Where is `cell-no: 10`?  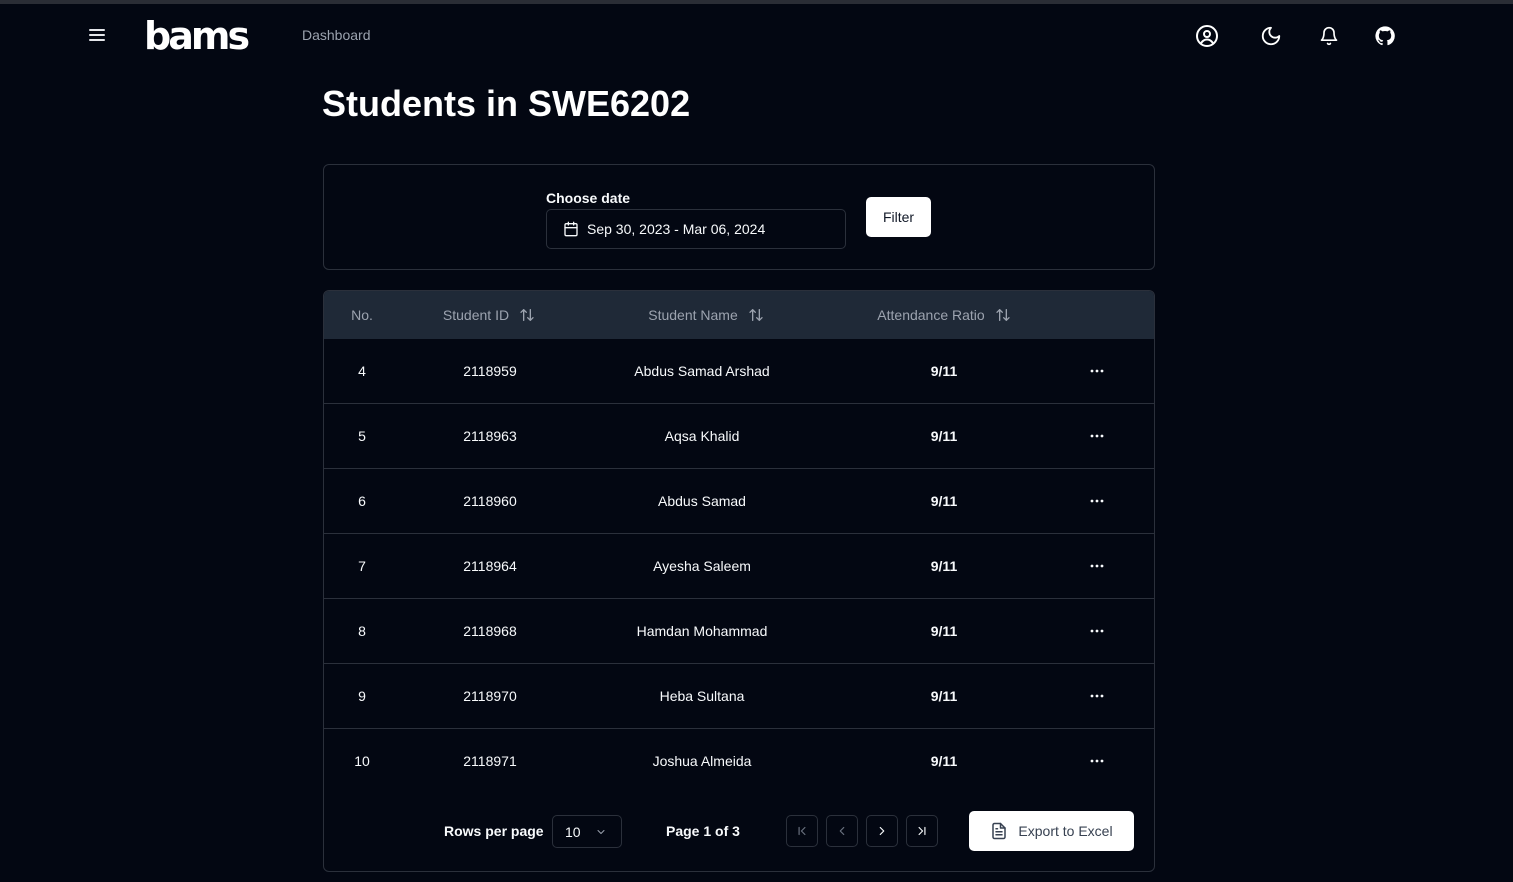
cell-no: 10 is located at coordinates (362, 761).